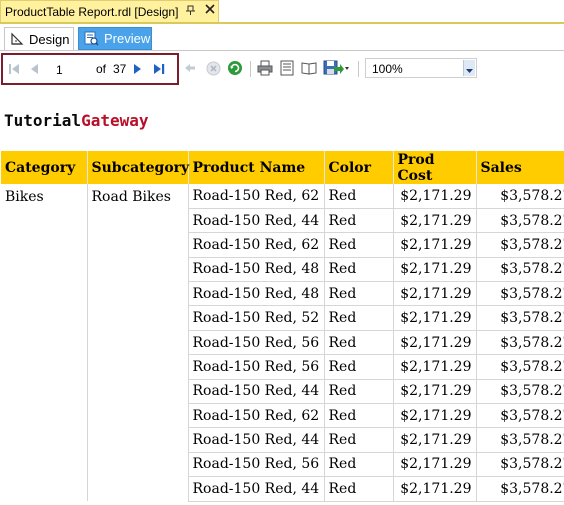 This screenshot has width=564, height=505. I want to click on print-icon, so click(265, 68).